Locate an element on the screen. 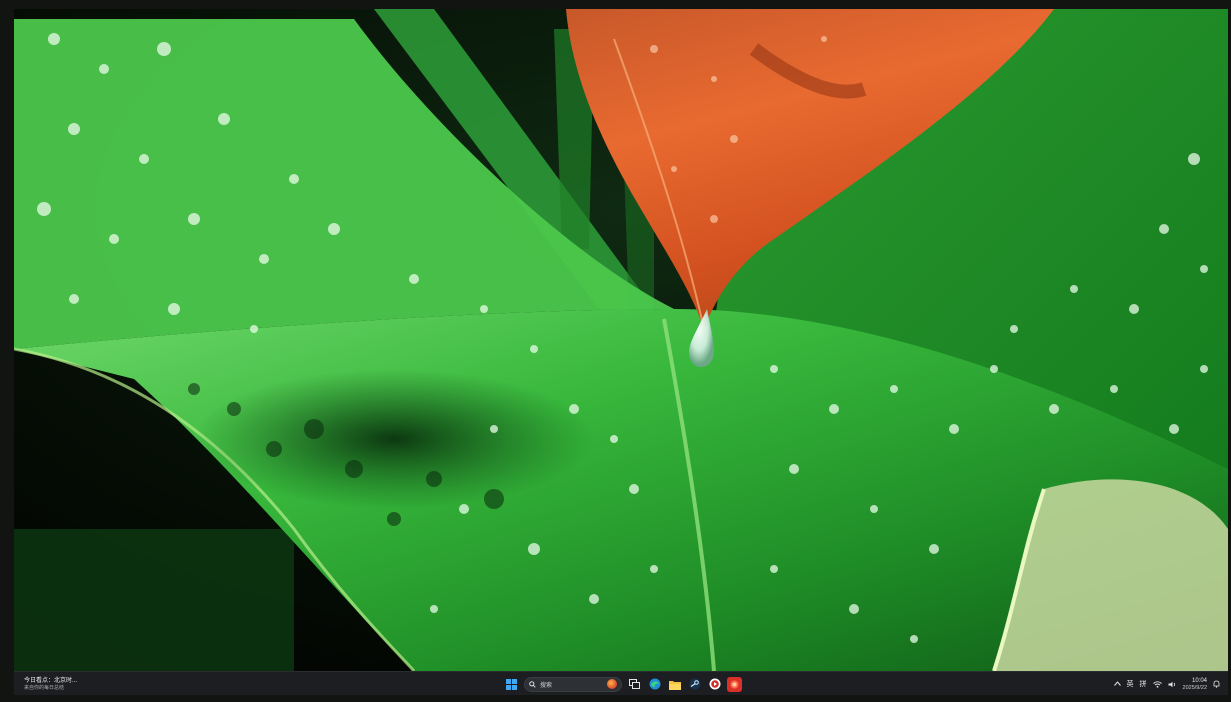 The image size is (1231, 702). system-tray: 英 拼 10:04 2025/9/22 is located at coordinates (1166, 684).